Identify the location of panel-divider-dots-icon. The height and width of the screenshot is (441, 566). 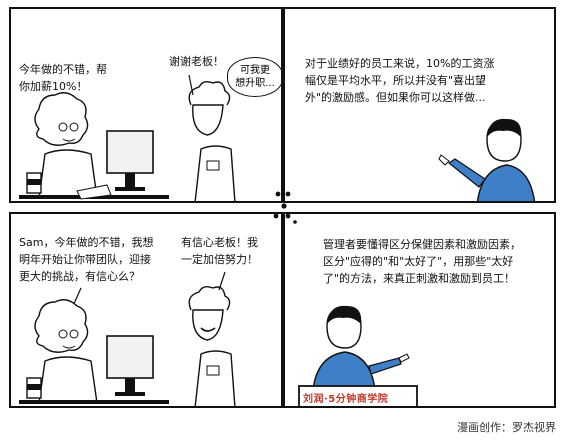
(285, 207).